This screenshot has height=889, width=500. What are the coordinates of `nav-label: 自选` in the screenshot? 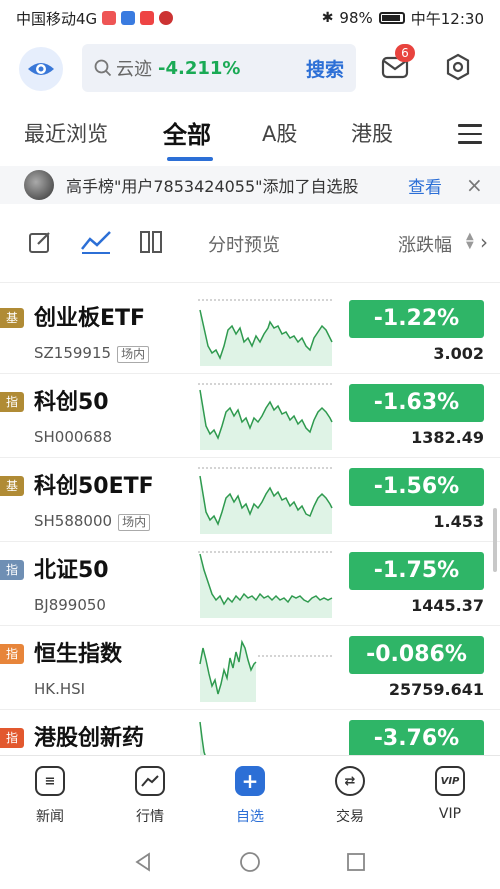 It's located at (250, 817).